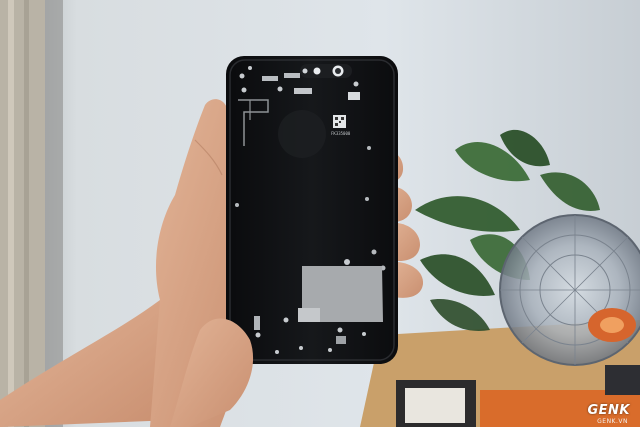 The width and height of the screenshot is (640, 427). Describe the element at coordinates (612, 421) in the screenshot. I see `watermark-site: GENK.VN` at that location.